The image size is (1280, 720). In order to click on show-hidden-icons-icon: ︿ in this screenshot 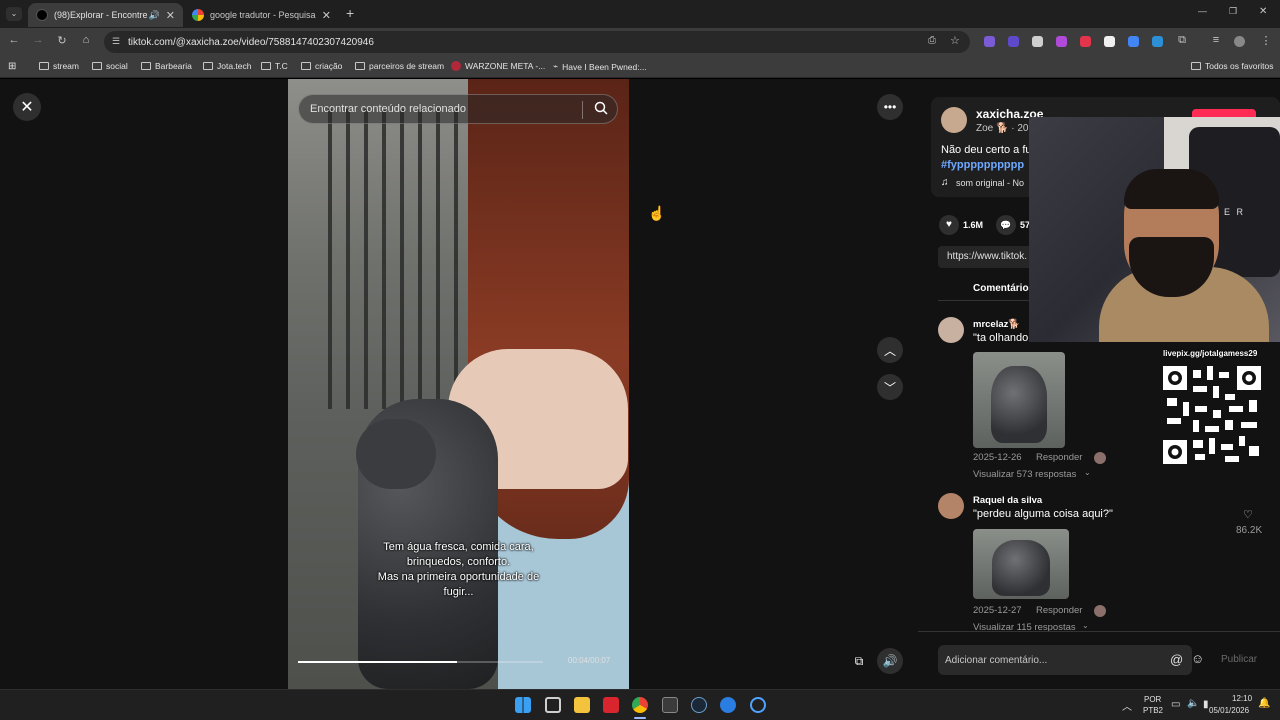, I will do `click(1127, 705)`.